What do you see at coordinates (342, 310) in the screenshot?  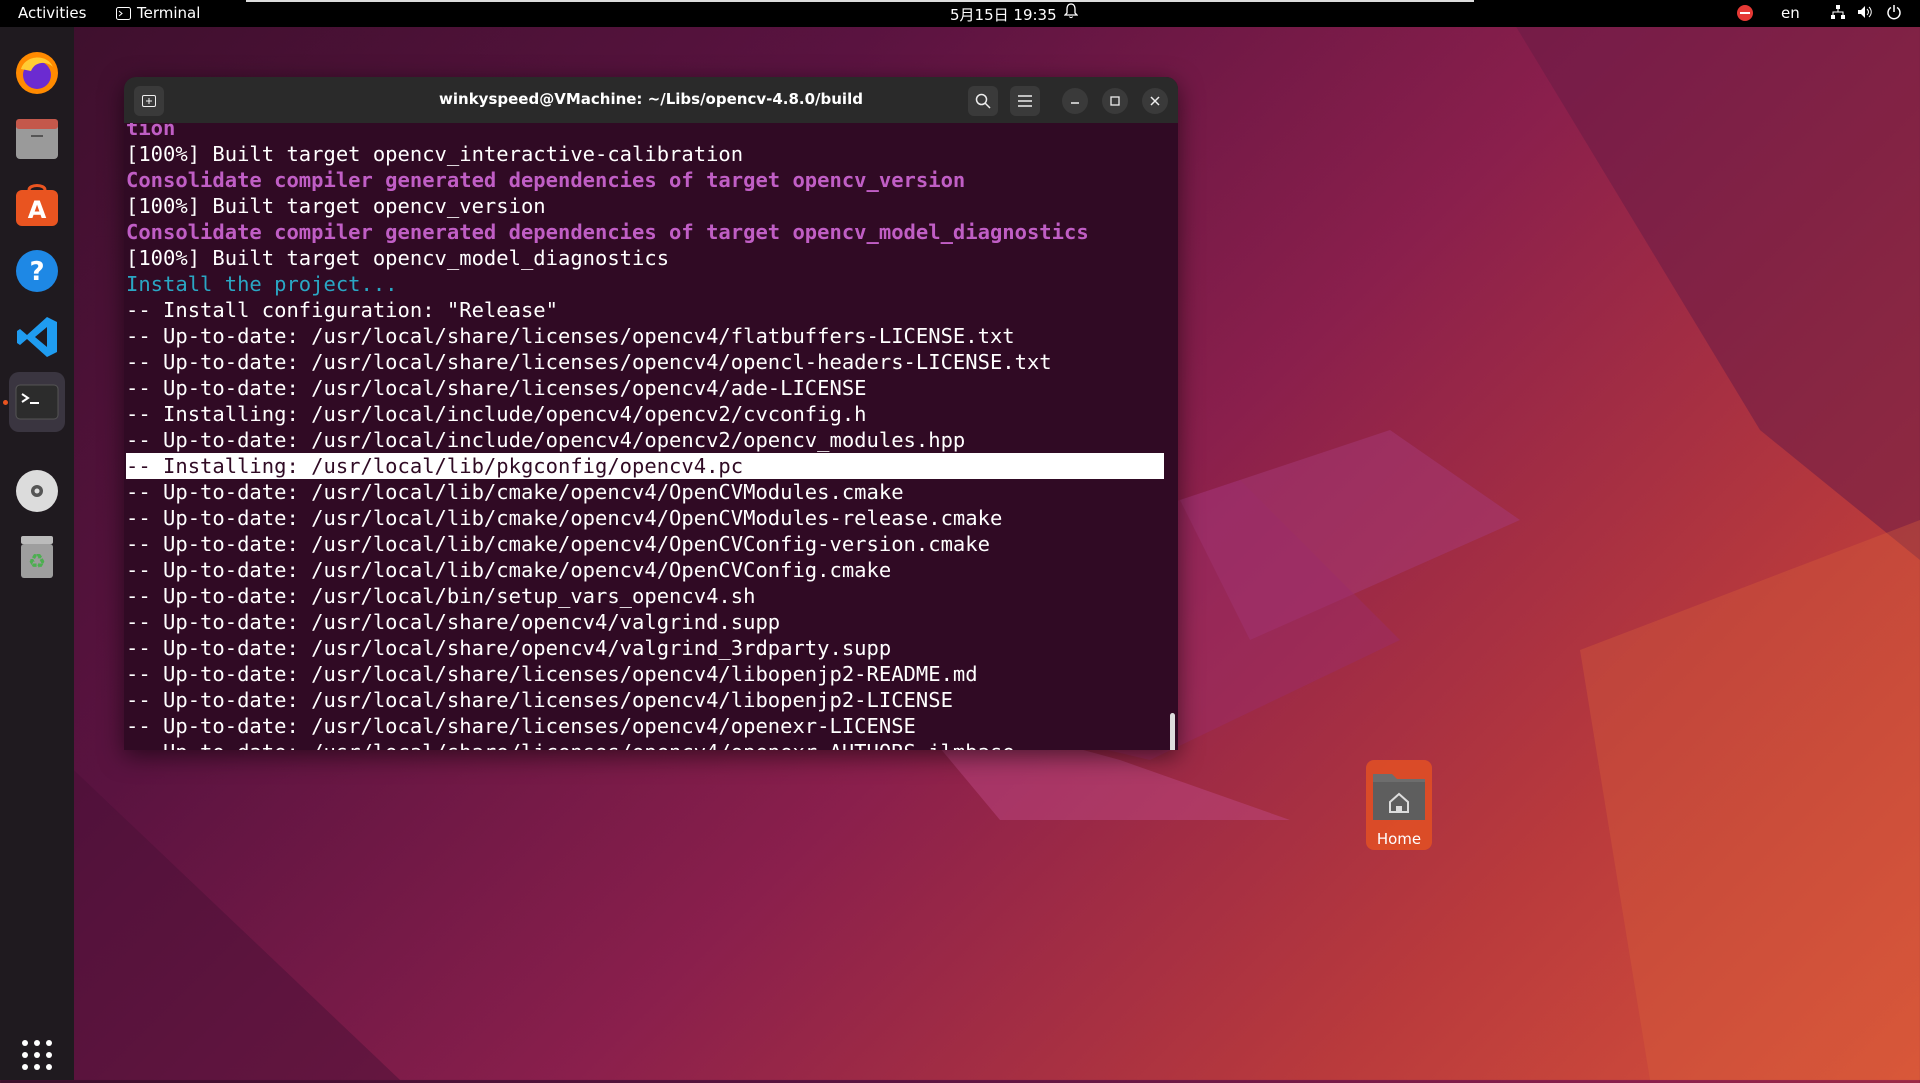 I see `terminal-line: -- Install configuration: "Release"` at bounding box center [342, 310].